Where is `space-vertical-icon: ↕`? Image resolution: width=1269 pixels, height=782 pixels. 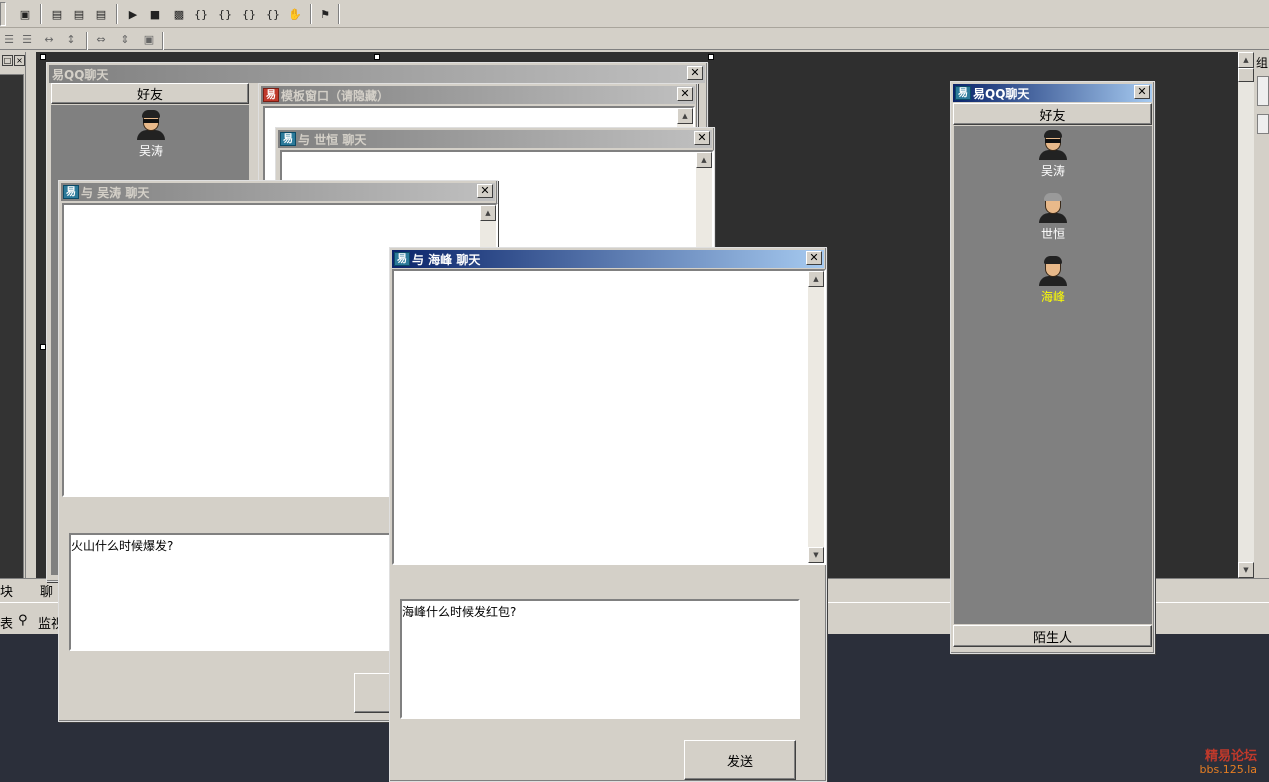
space-vertical-icon: ↕ is located at coordinates (71, 39).